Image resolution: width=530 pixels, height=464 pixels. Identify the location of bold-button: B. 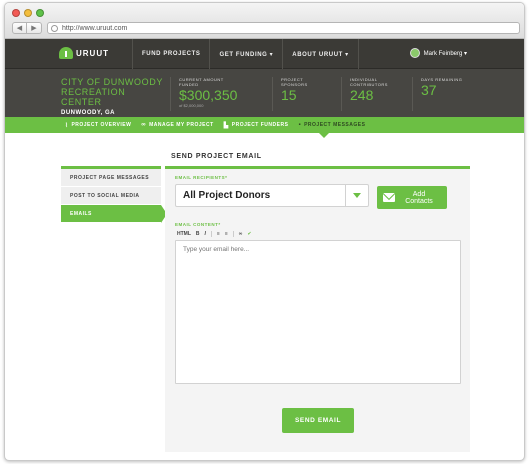
(198, 234).